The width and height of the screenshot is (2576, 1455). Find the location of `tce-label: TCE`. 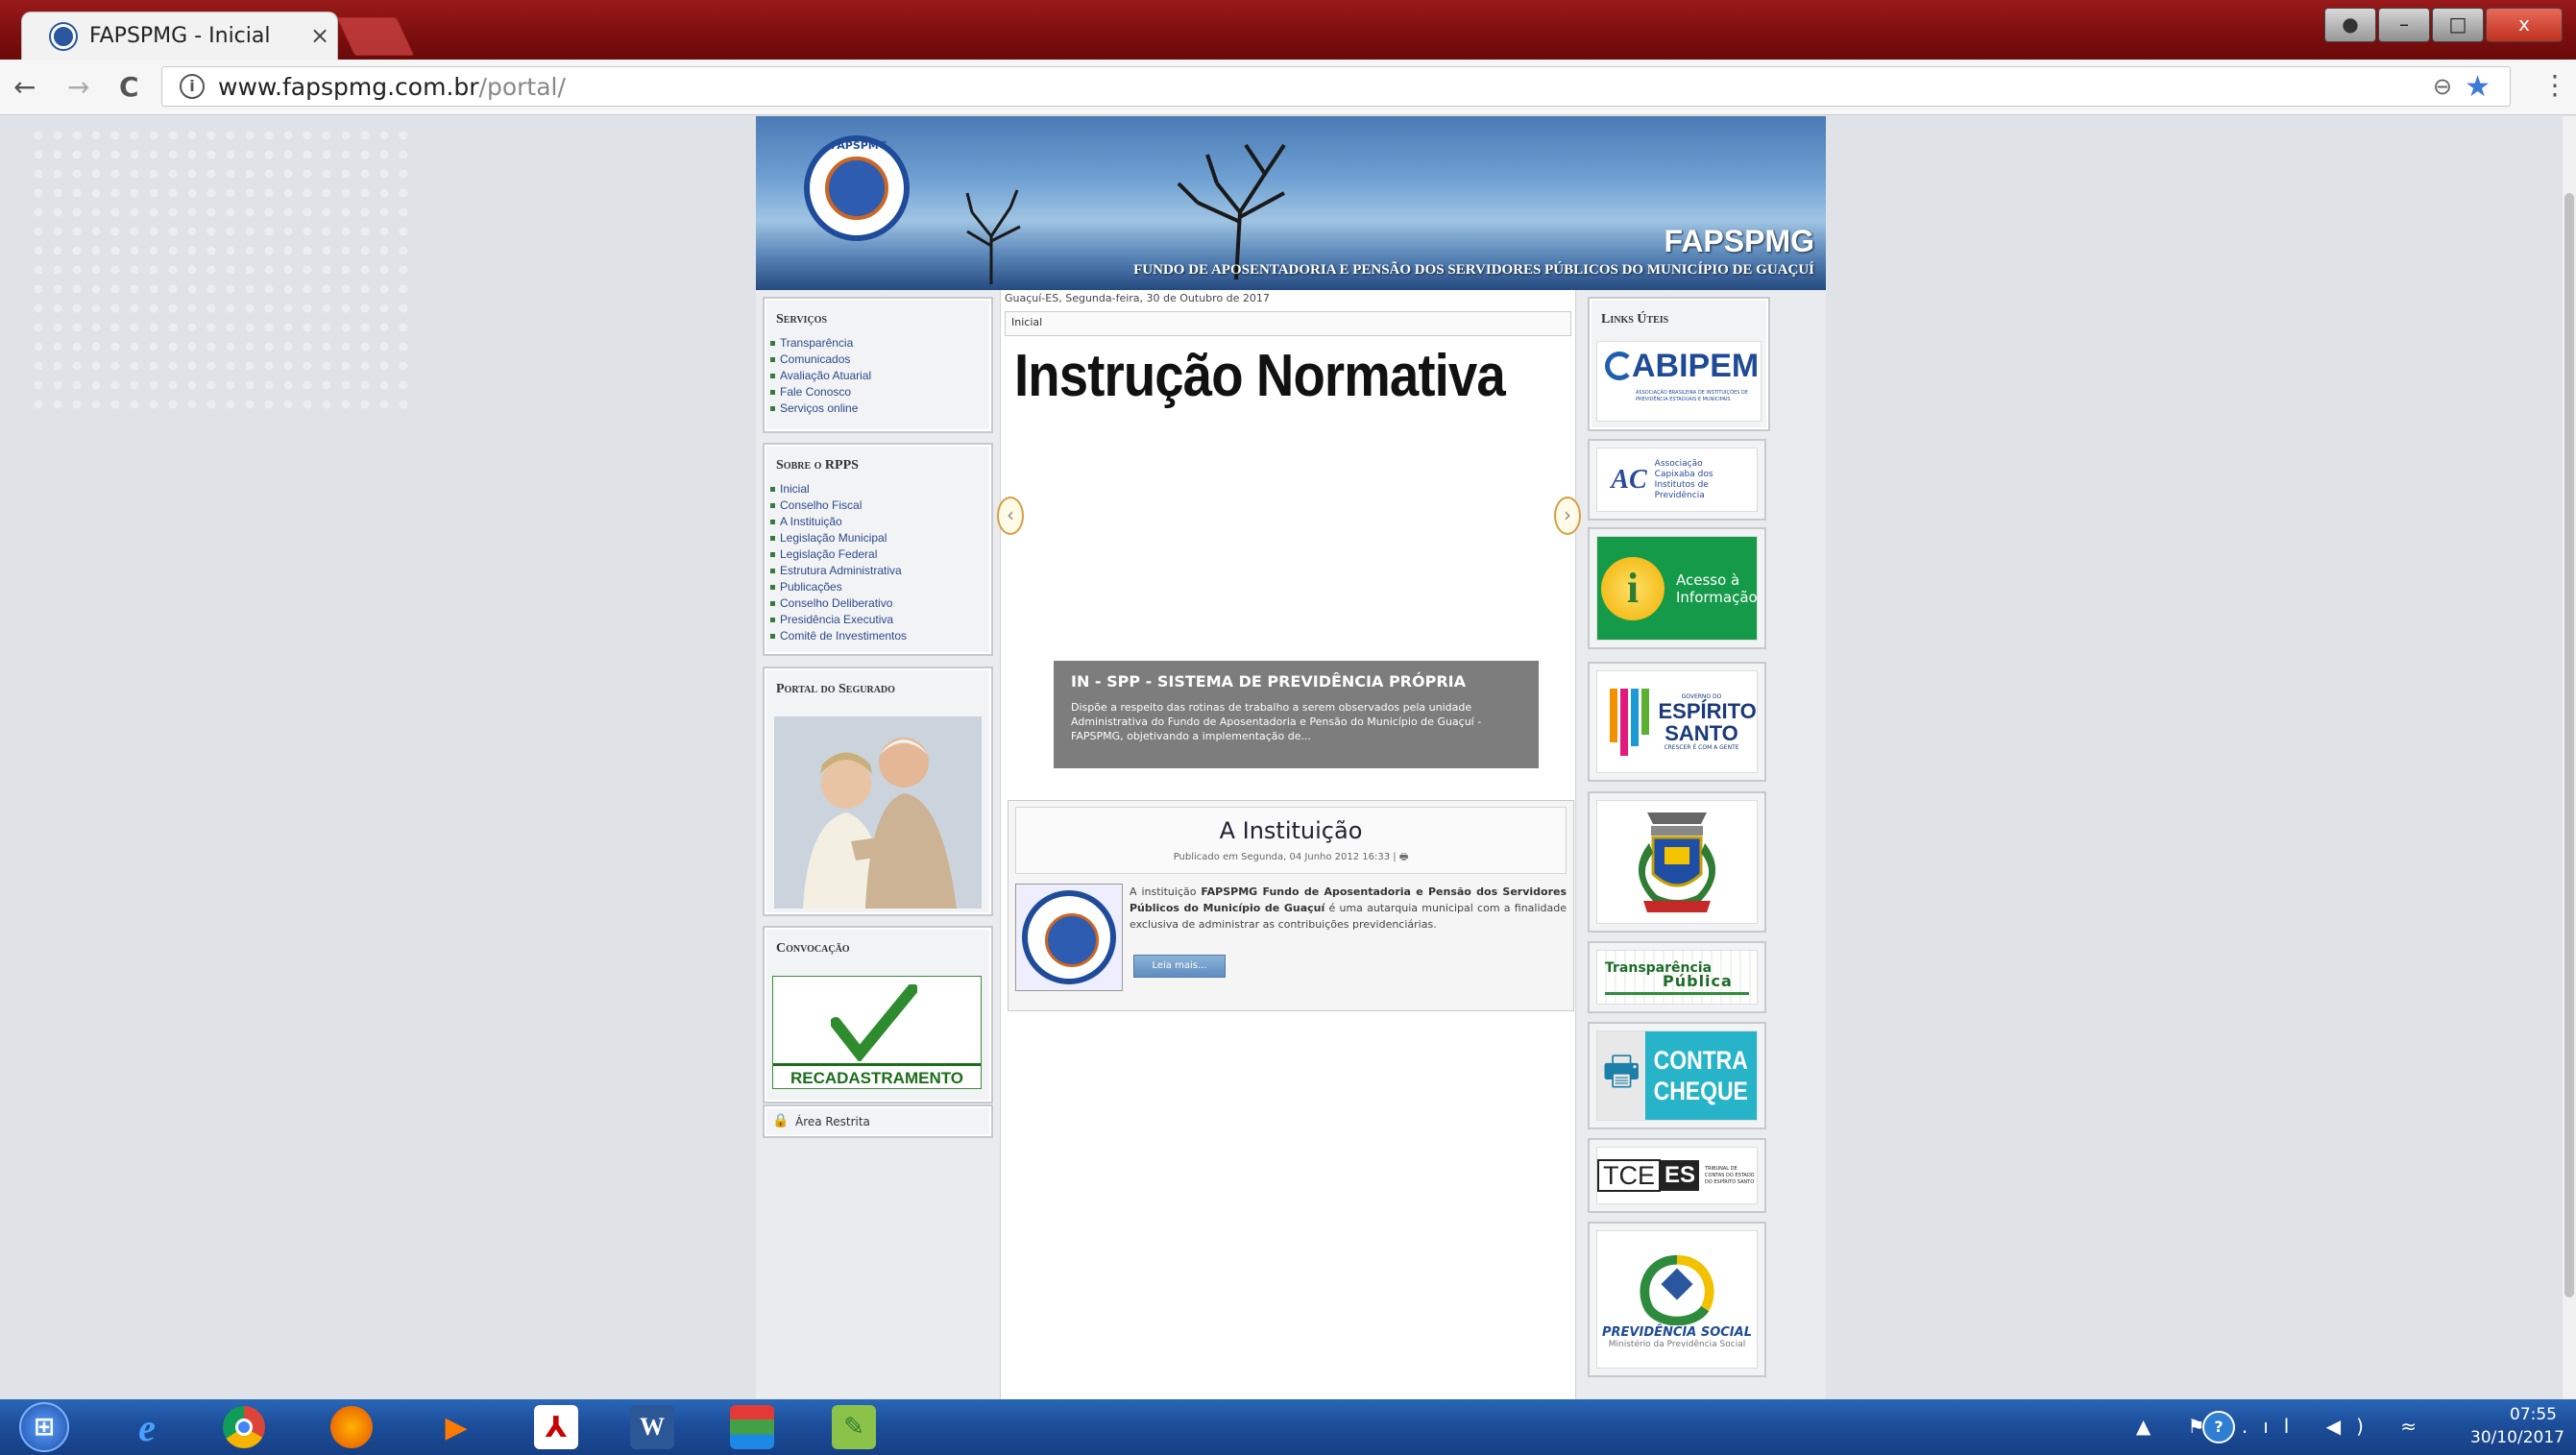

tce-label: TCE is located at coordinates (1629, 1175).